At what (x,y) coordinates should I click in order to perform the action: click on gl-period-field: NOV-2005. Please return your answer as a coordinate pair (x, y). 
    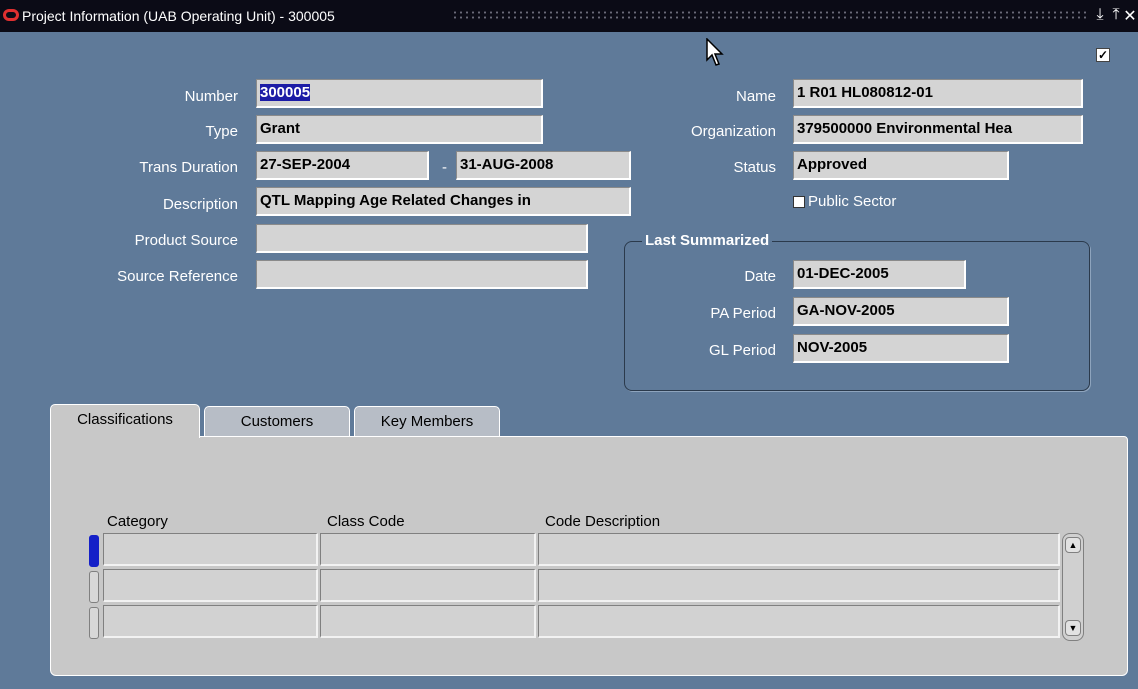
    Looking at the image, I should click on (901, 348).